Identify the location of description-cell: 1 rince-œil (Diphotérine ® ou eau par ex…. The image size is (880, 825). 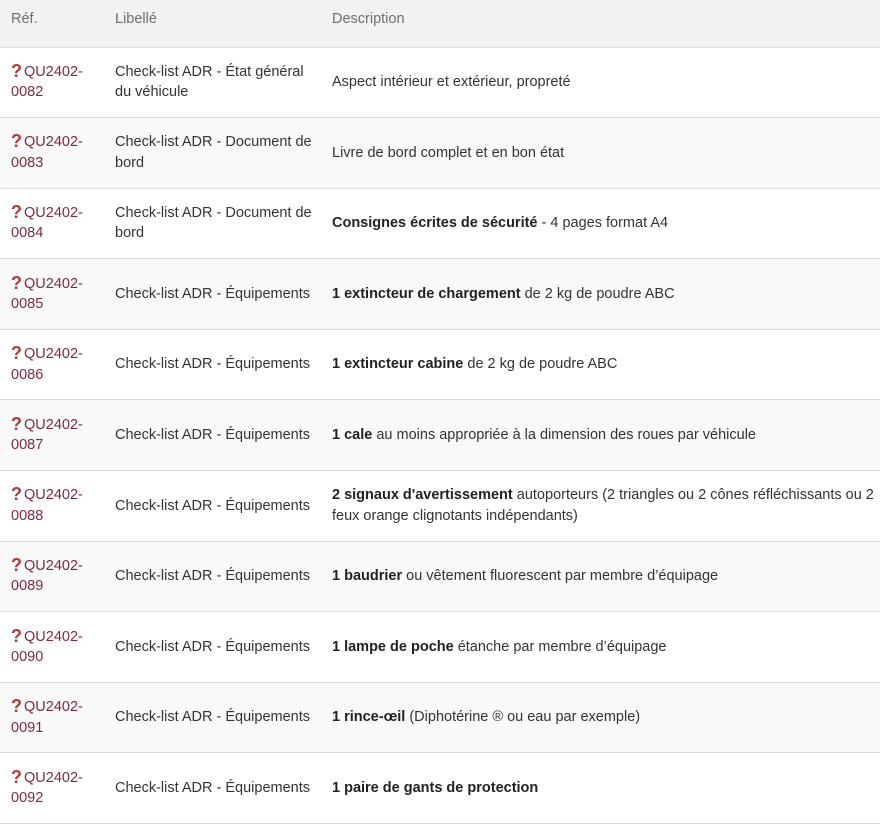
(602, 718).